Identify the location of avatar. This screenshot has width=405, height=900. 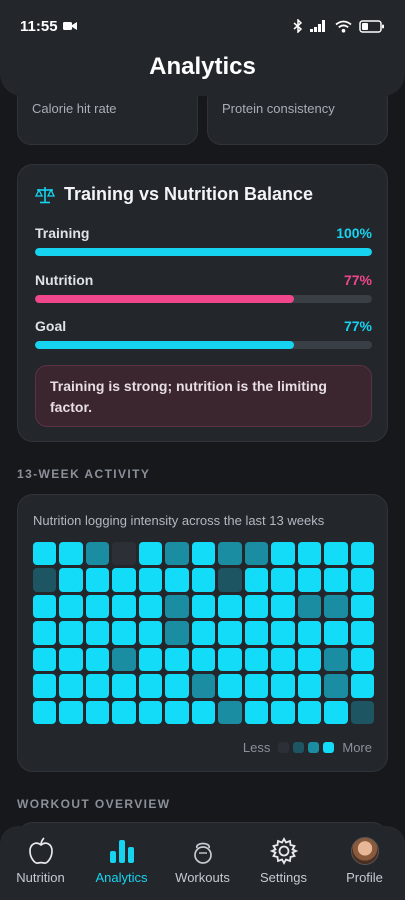
(364, 851).